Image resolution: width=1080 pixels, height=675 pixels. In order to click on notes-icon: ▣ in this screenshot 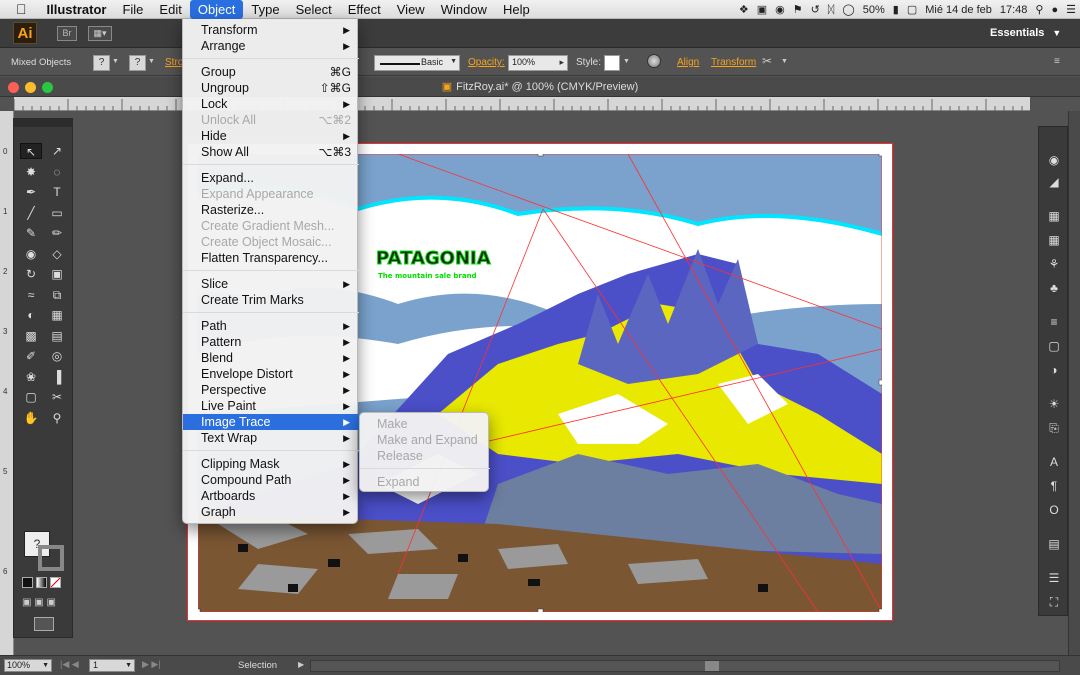, I will do `click(762, 9)`.